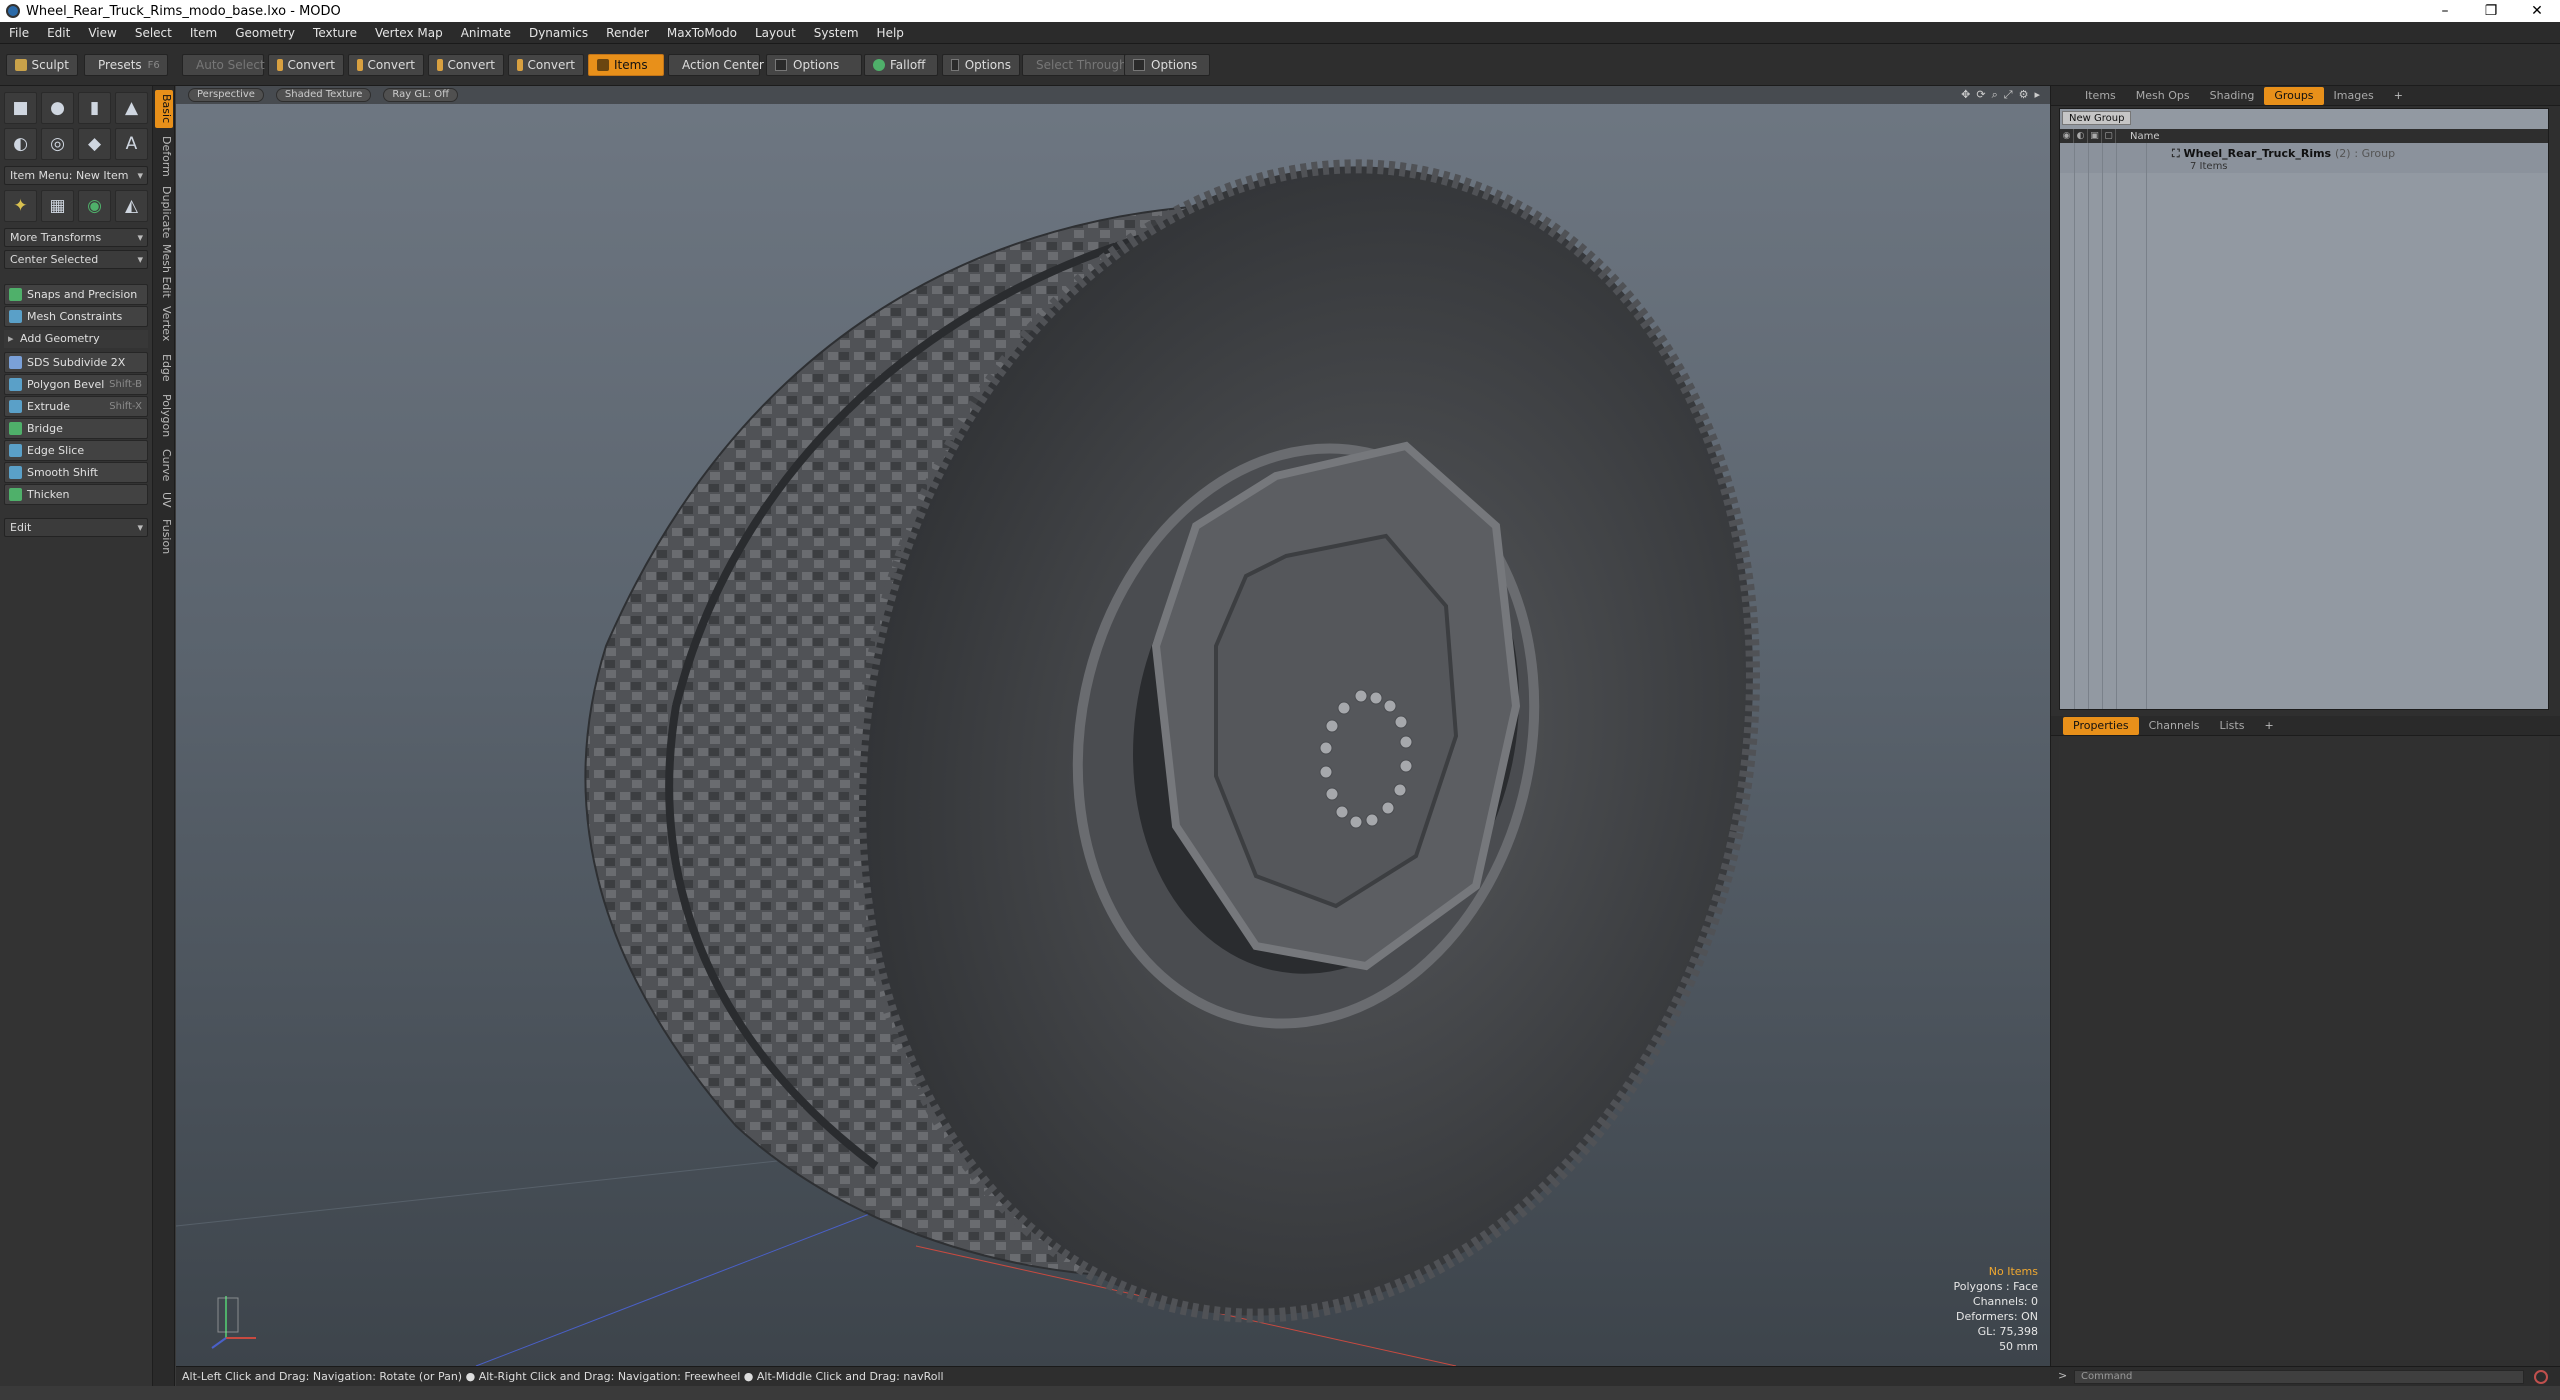 Image resolution: width=2560 pixels, height=1400 pixels. What do you see at coordinates (2095, 136) in the screenshot?
I see `lock-icon: ▣` at bounding box center [2095, 136].